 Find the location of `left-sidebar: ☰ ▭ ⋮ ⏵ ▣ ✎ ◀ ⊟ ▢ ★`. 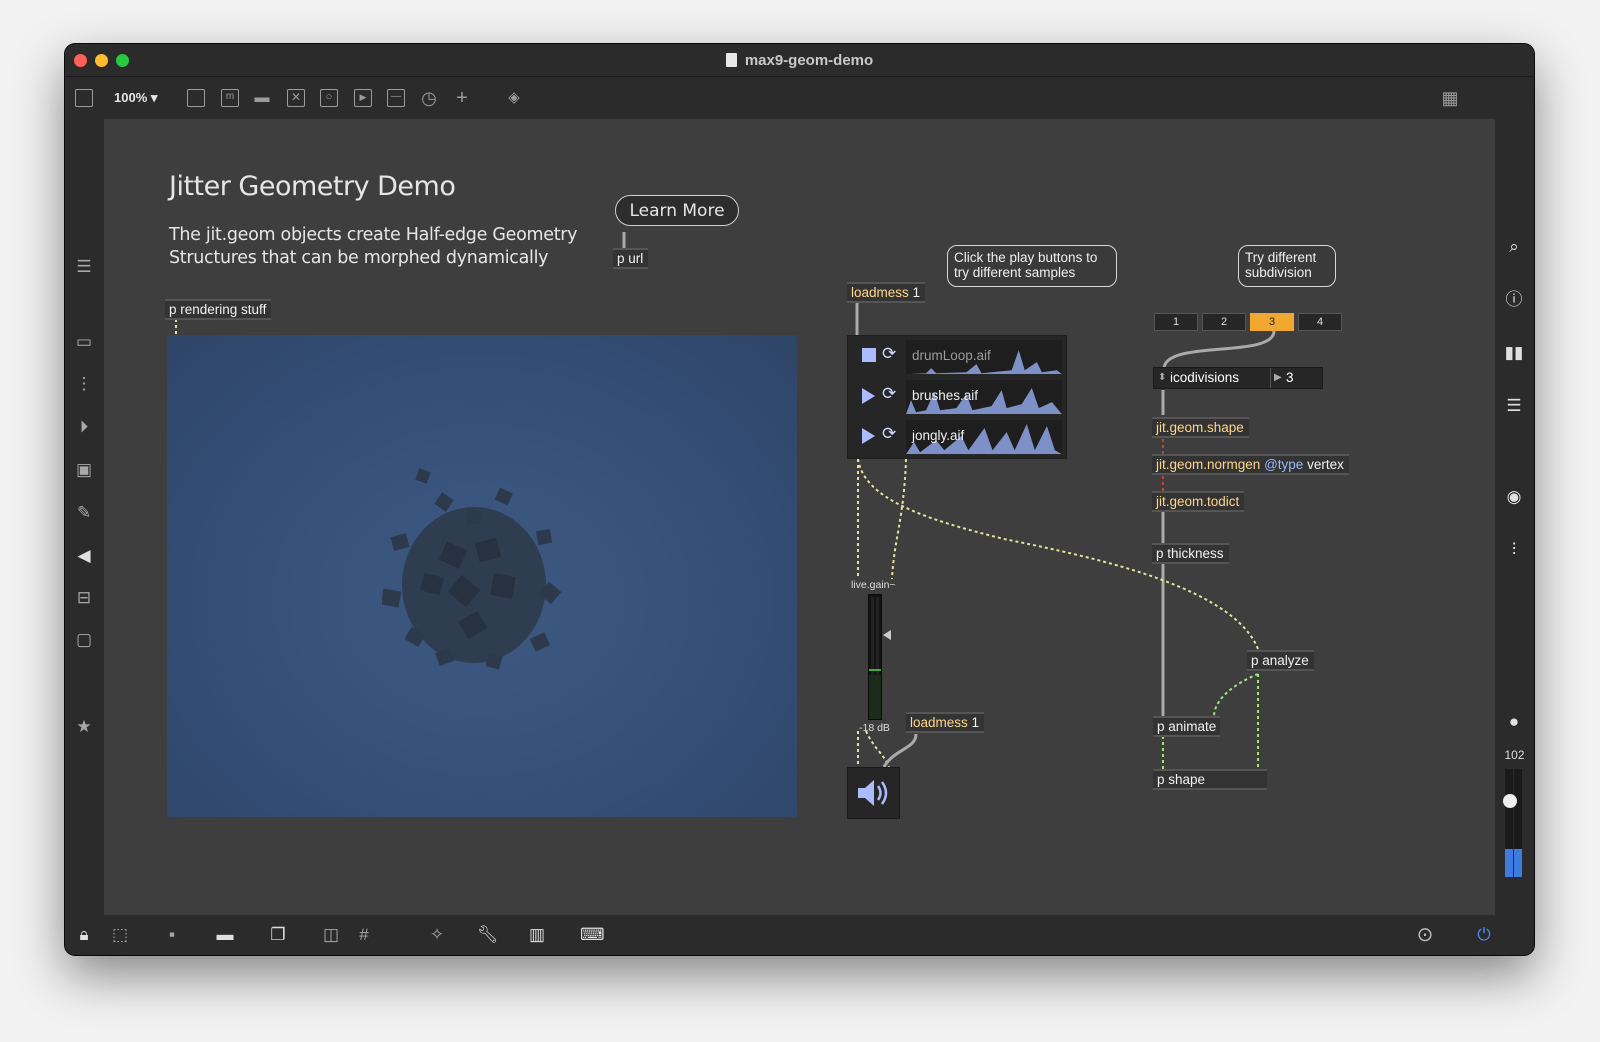

left-sidebar: ☰ ▭ ⋮ ⏵ ▣ ✎ ◀ ⊟ ▢ ★ is located at coordinates (84, 517).